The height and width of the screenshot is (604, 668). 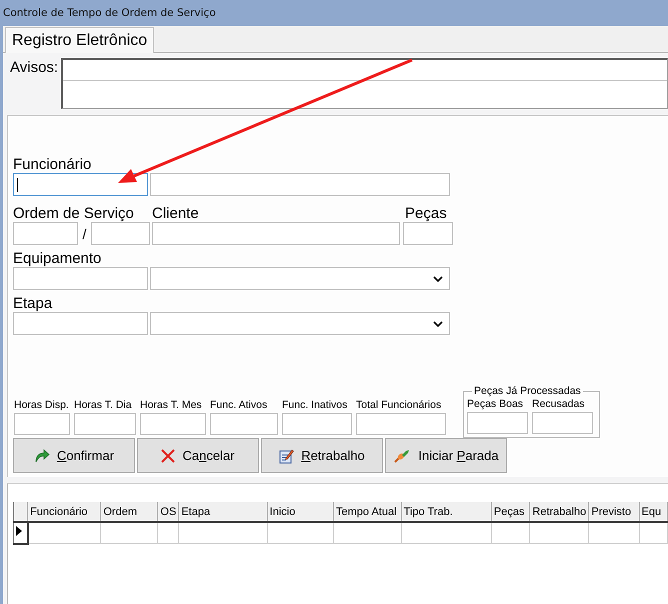 What do you see at coordinates (79, 40) in the screenshot?
I see `tab: Registro Eletrônico` at bounding box center [79, 40].